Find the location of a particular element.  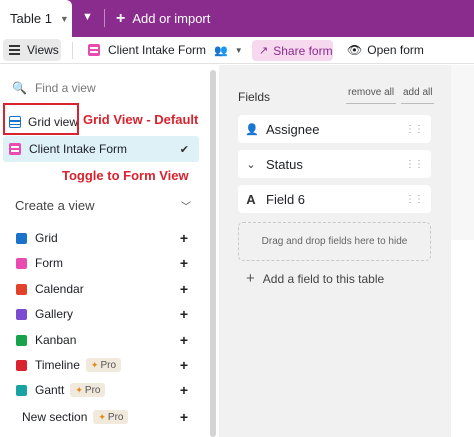

eye-icon: 👁 is located at coordinates (355, 50).